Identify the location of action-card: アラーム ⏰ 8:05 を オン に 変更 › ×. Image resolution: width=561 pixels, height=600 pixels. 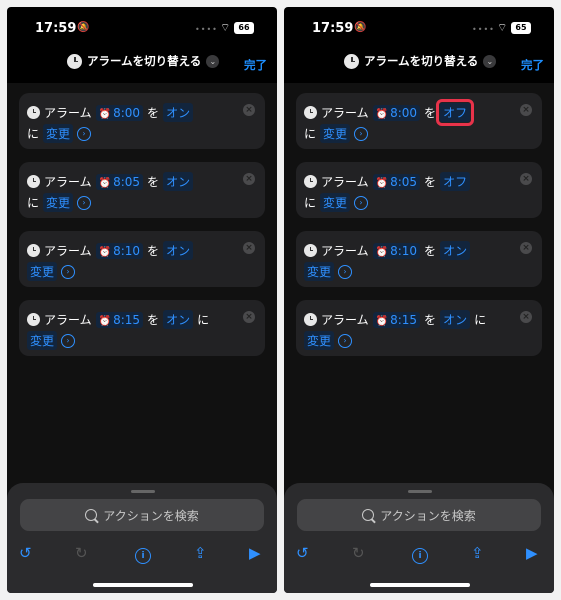
(142, 190).